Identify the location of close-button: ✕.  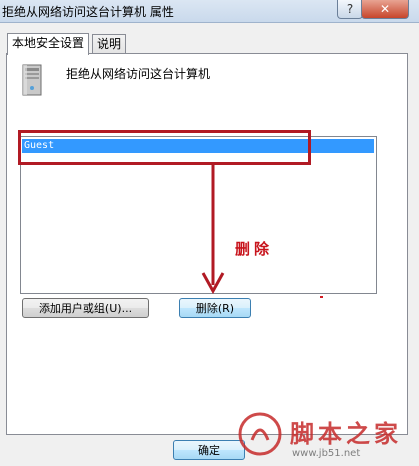
(385, 9).